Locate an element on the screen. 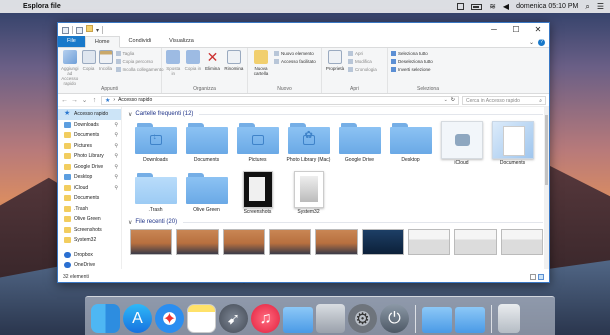  folder-tile: Google Drive is located at coordinates (359, 143).